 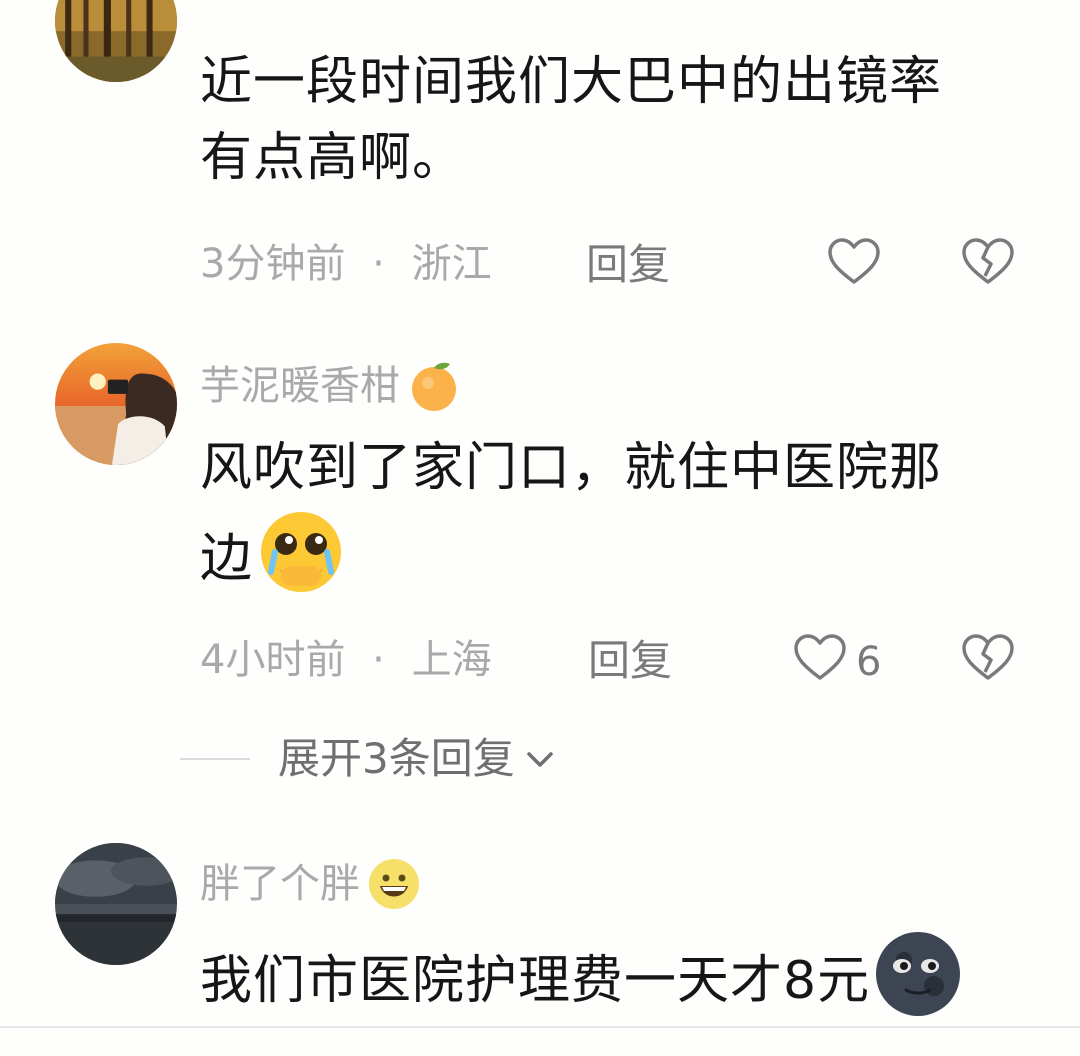 I want to click on expand-replies-button: 展开3条回复, so click(x=368, y=759).